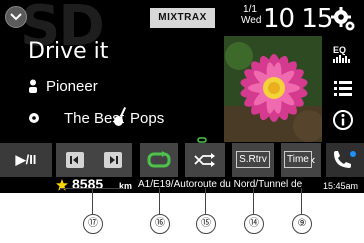  Describe the element at coordinates (254, 224) in the screenshot. I see `callout-14: ⑭` at that location.